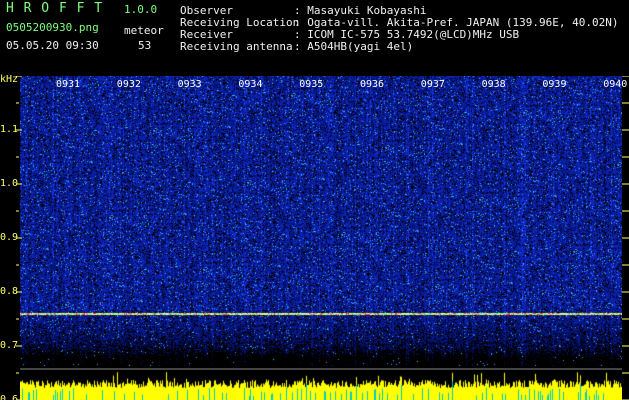 The image size is (629, 400). Describe the element at coordinates (9, 79) in the screenshot. I see `unit-label: kHz` at that location.